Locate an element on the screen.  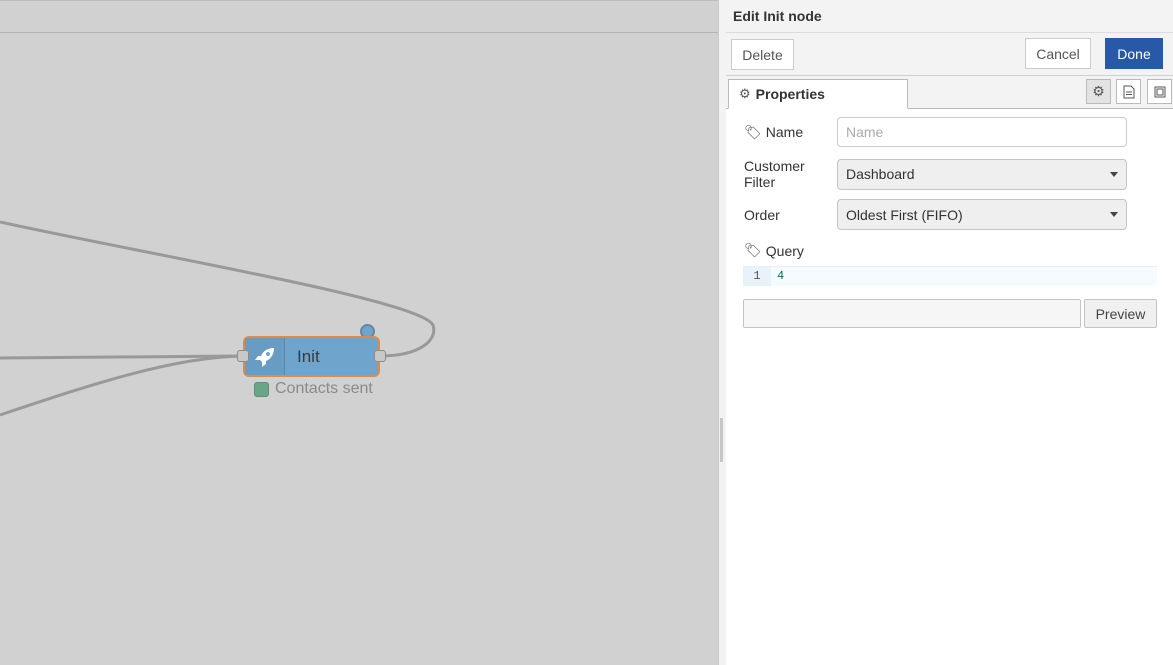
order-select: Oldest First (FIFO) is located at coordinates (982, 214).